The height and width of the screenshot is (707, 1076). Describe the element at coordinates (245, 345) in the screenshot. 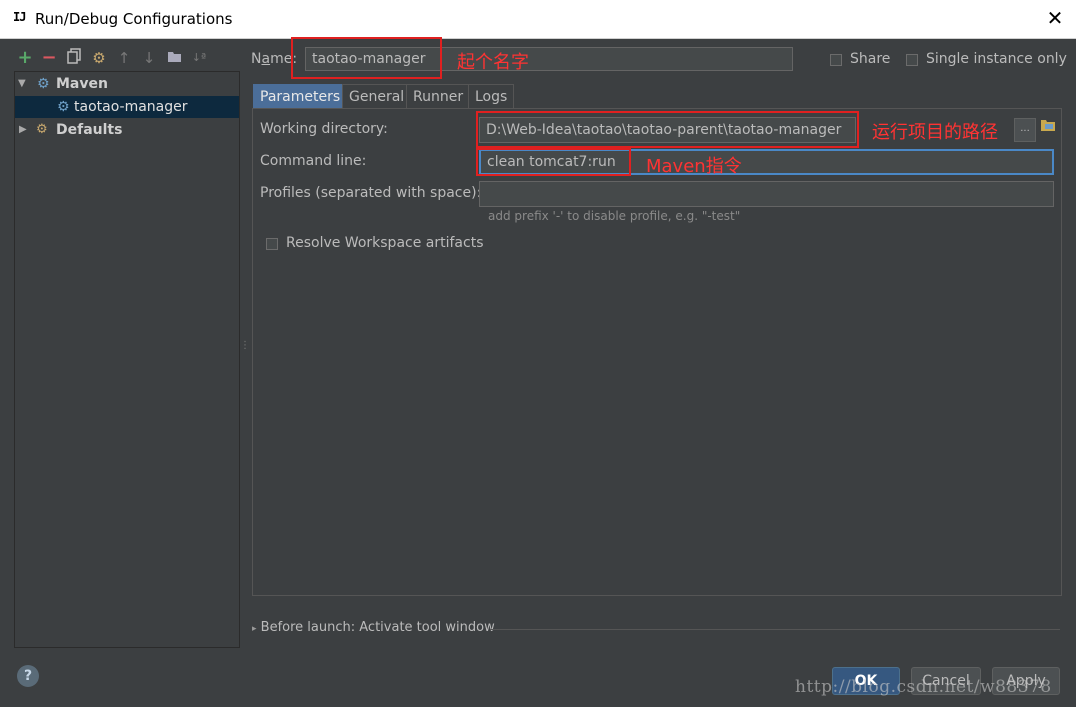

I see `splitter-handle: ⋮` at that location.